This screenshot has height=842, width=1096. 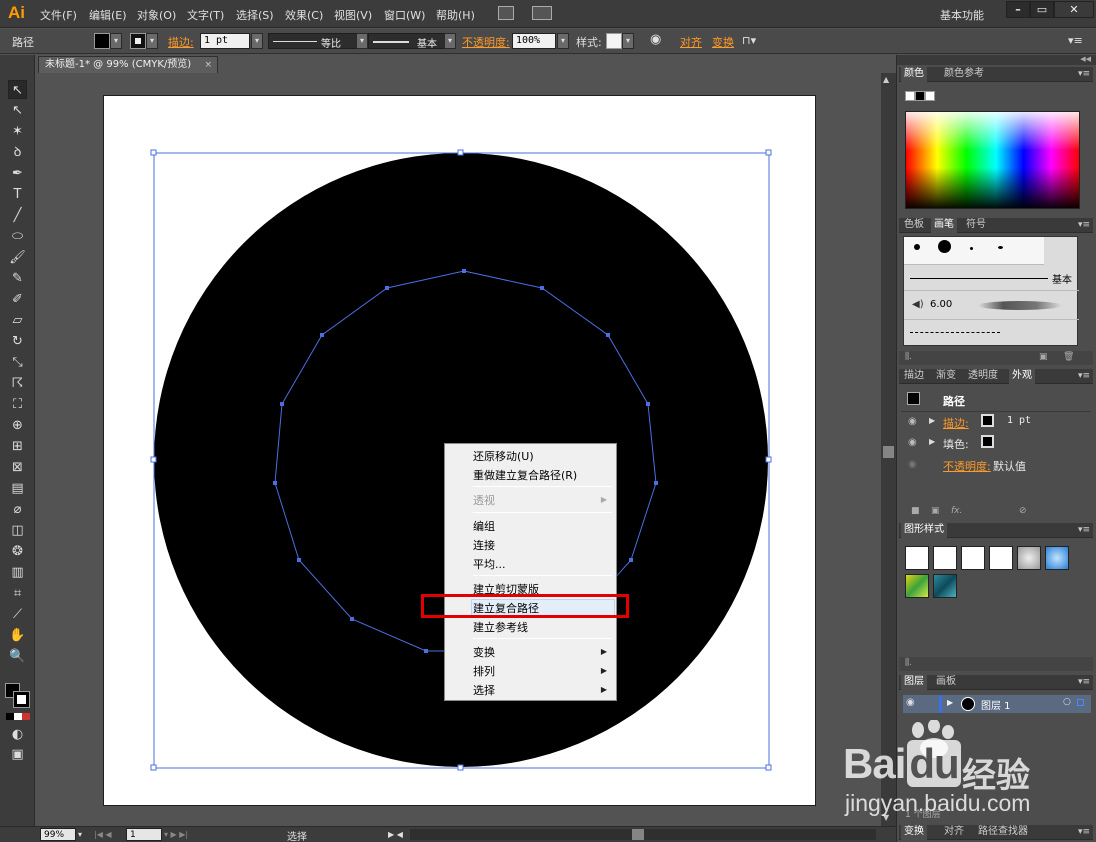 I want to click on style-library-icon: ⫼., so click(x=908, y=663).